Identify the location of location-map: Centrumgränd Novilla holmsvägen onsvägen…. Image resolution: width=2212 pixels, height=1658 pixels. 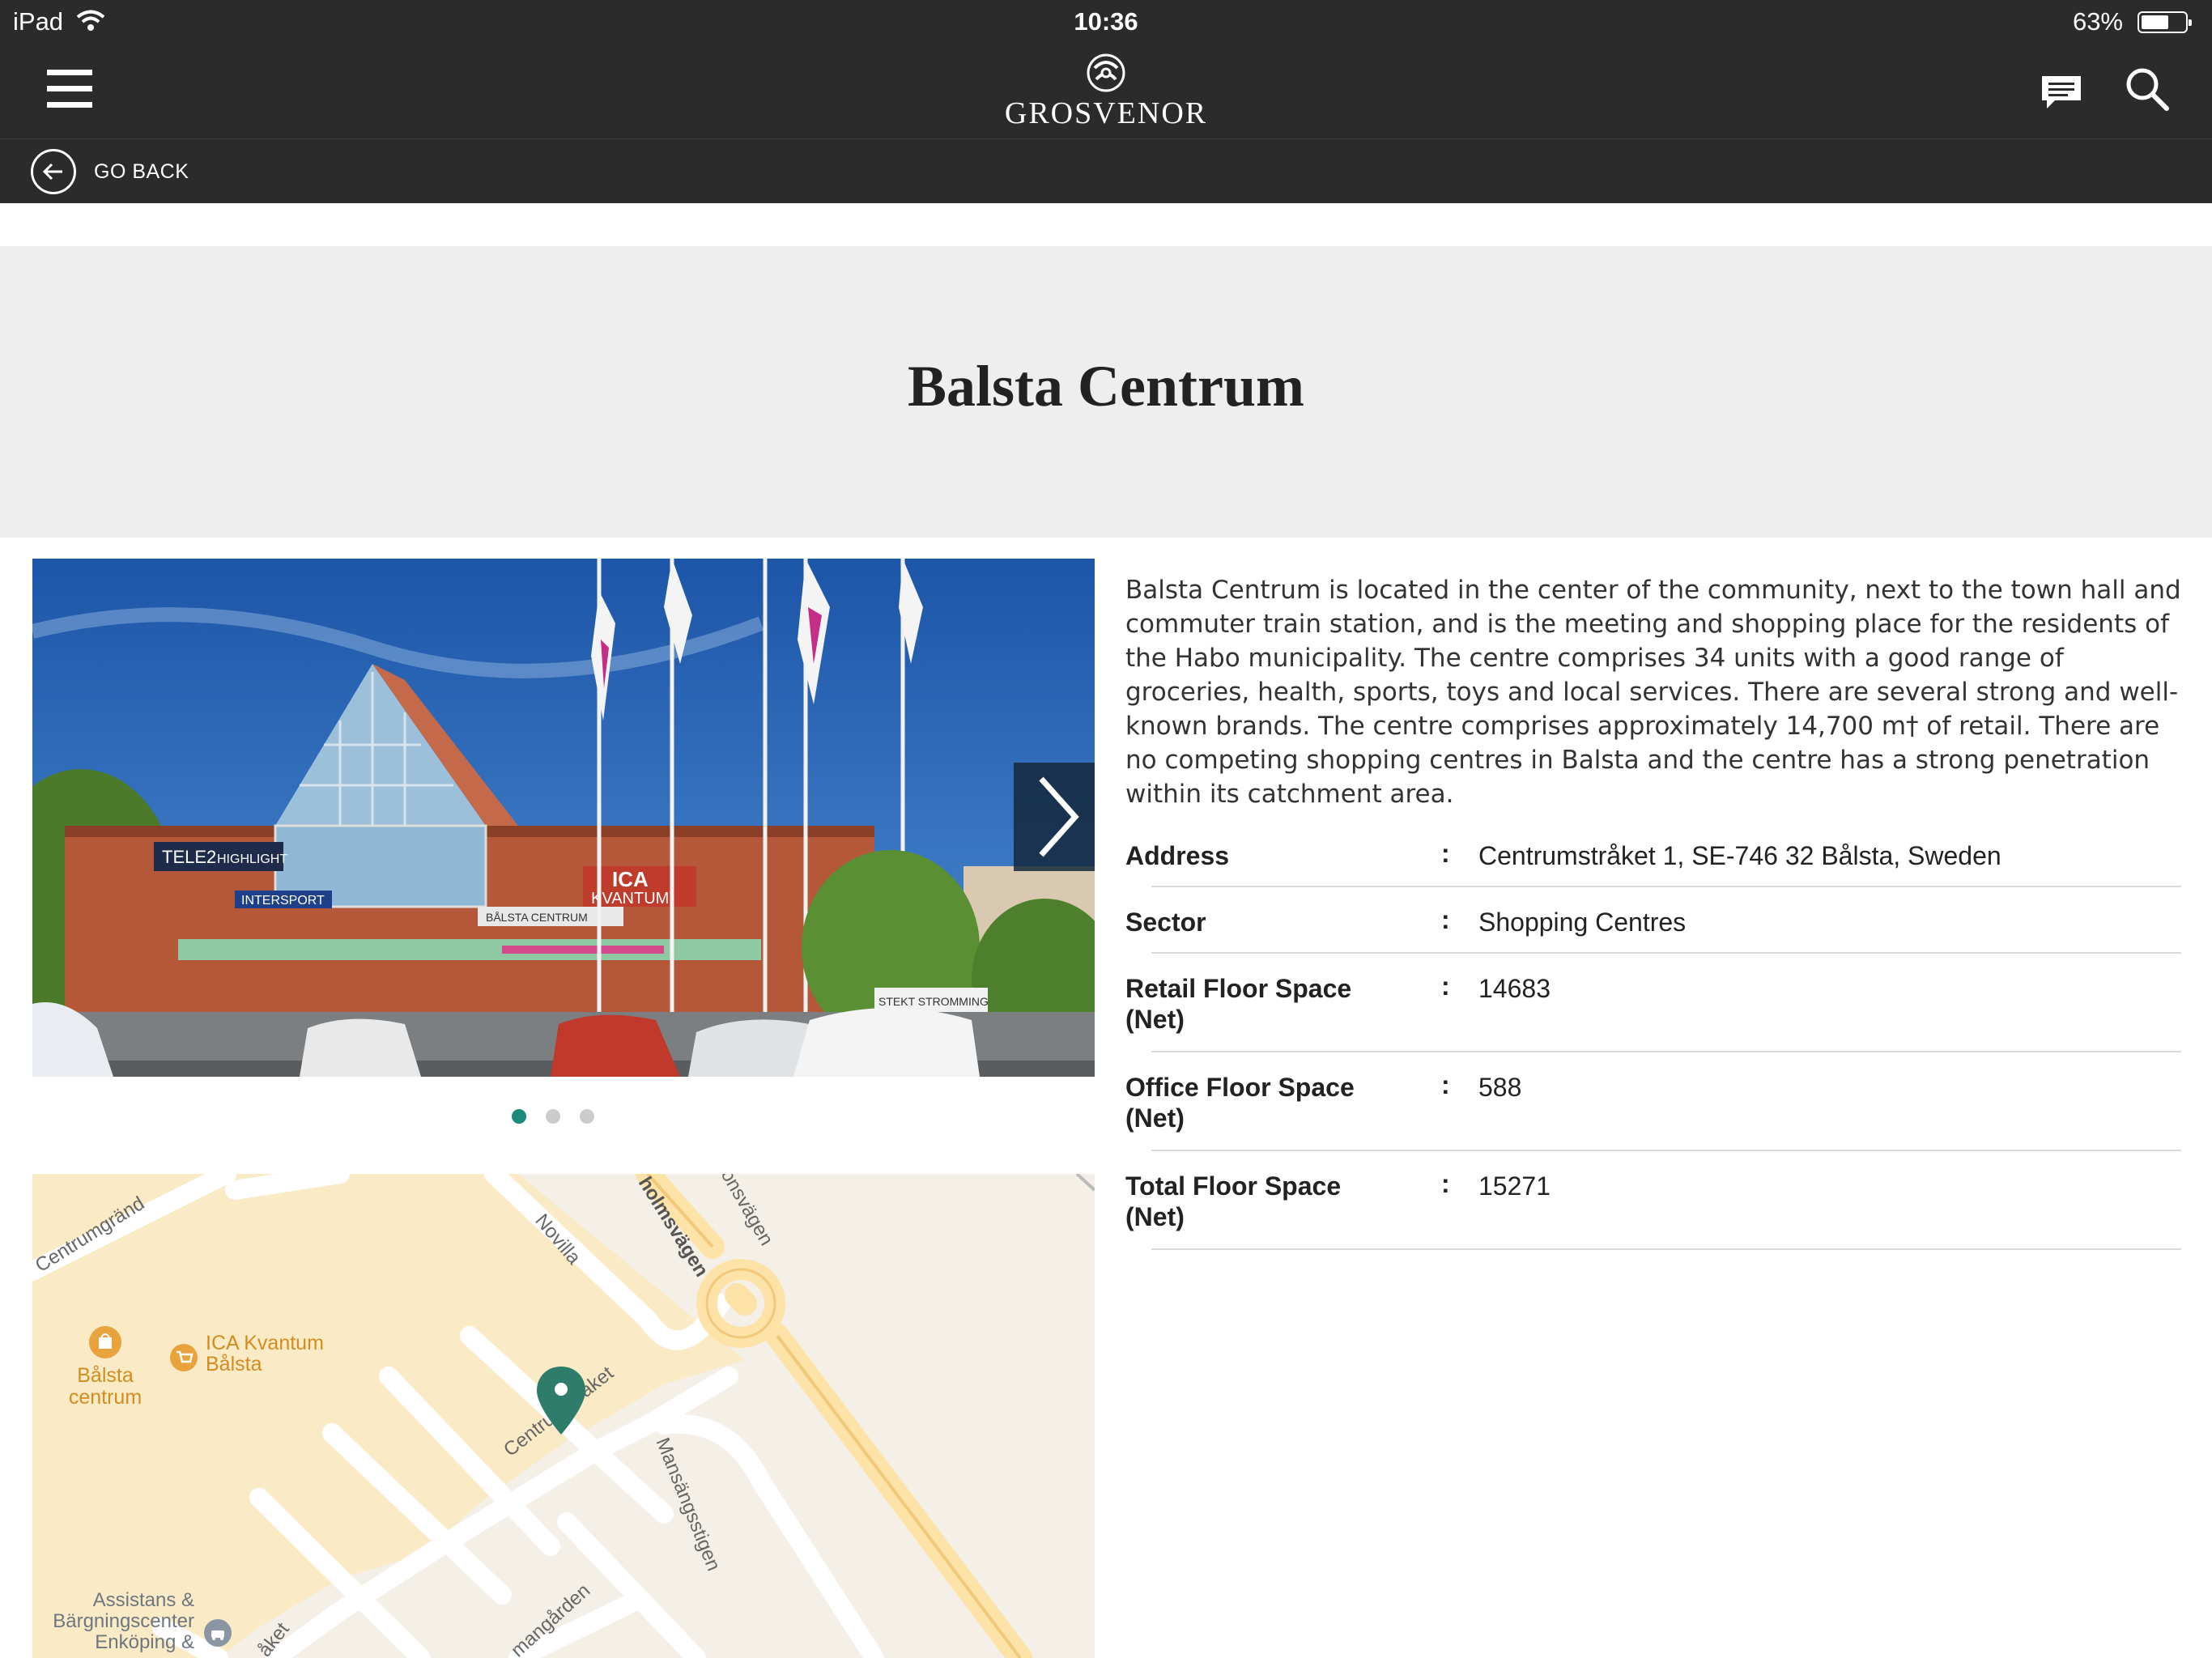
(564, 1416).